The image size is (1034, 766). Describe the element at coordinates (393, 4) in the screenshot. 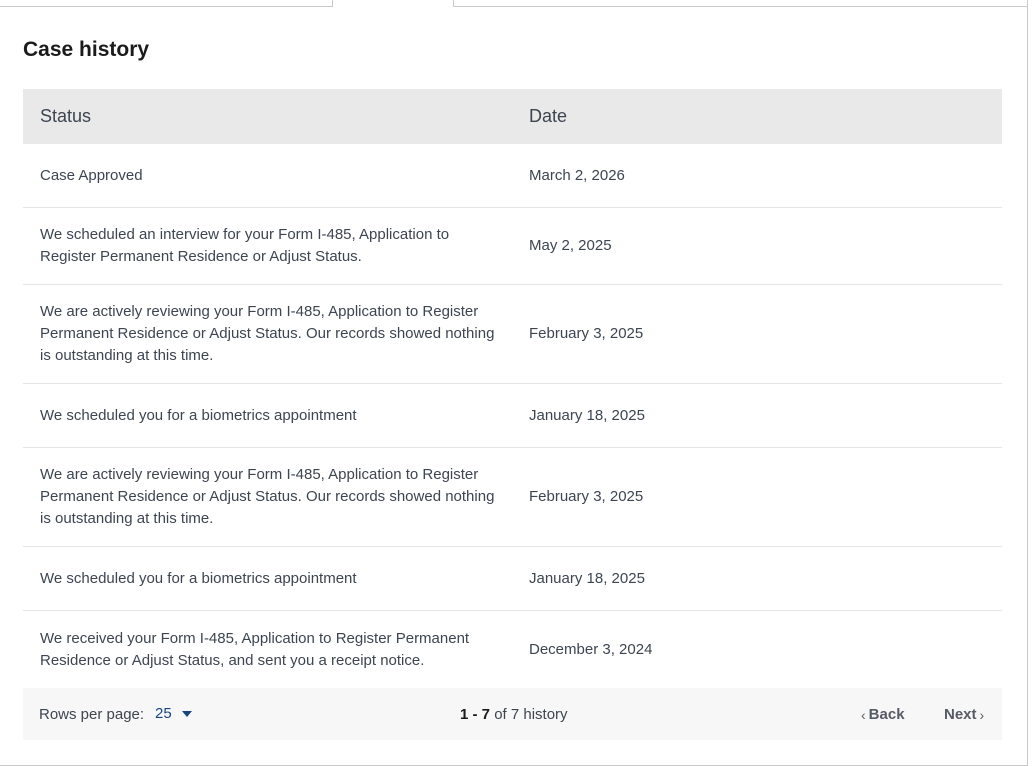

I see `tab-active` at that location.